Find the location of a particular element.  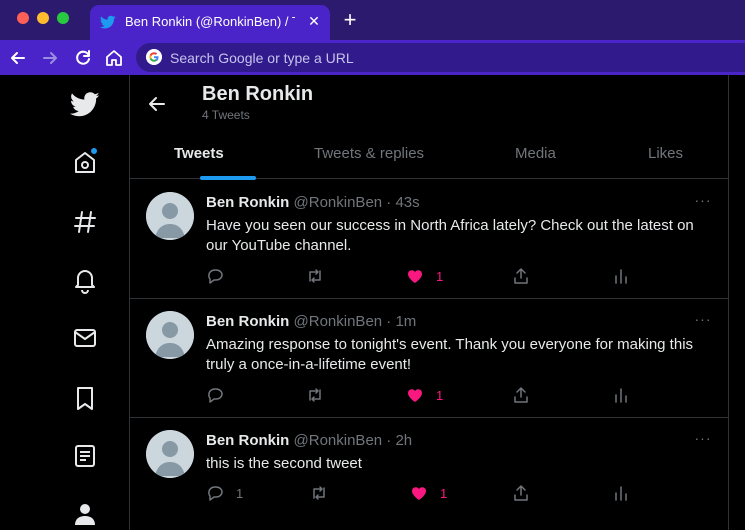

home-icon is located at coordinates (85, 162).